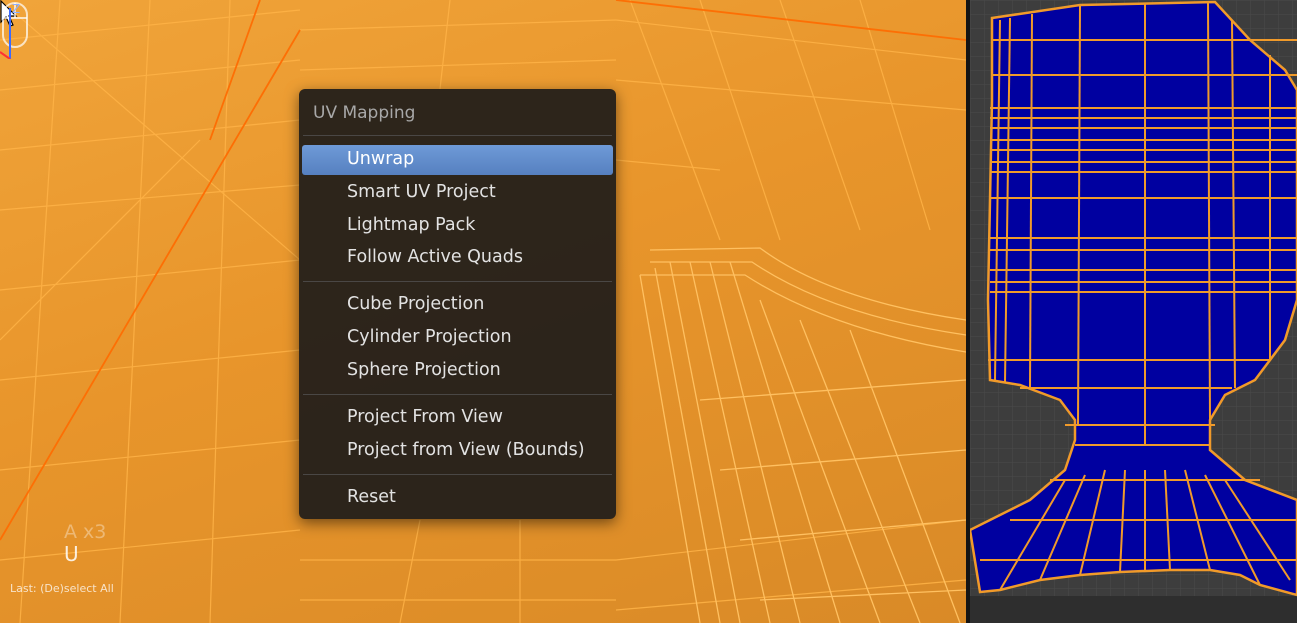  I want to click on menu-item-label: Unwrap, so click(381, 159).